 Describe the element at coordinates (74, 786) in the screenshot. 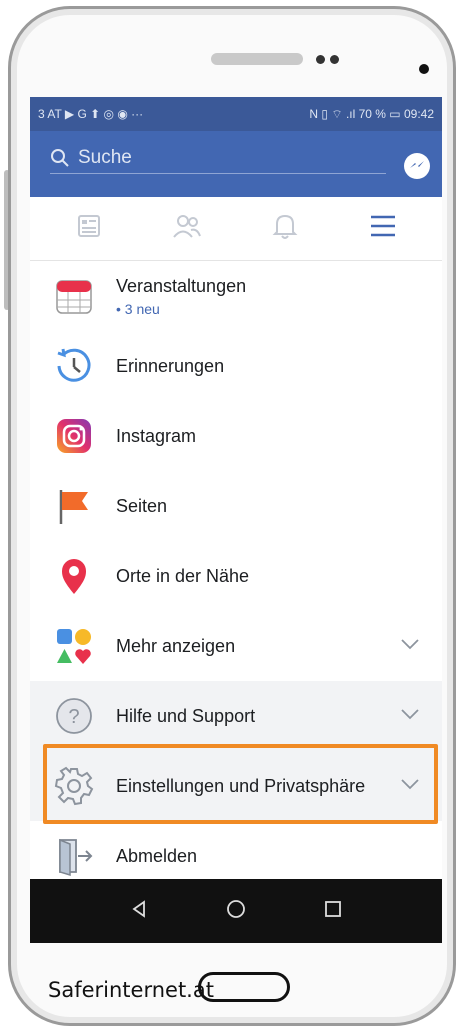

I see `gear-icon` at that location.